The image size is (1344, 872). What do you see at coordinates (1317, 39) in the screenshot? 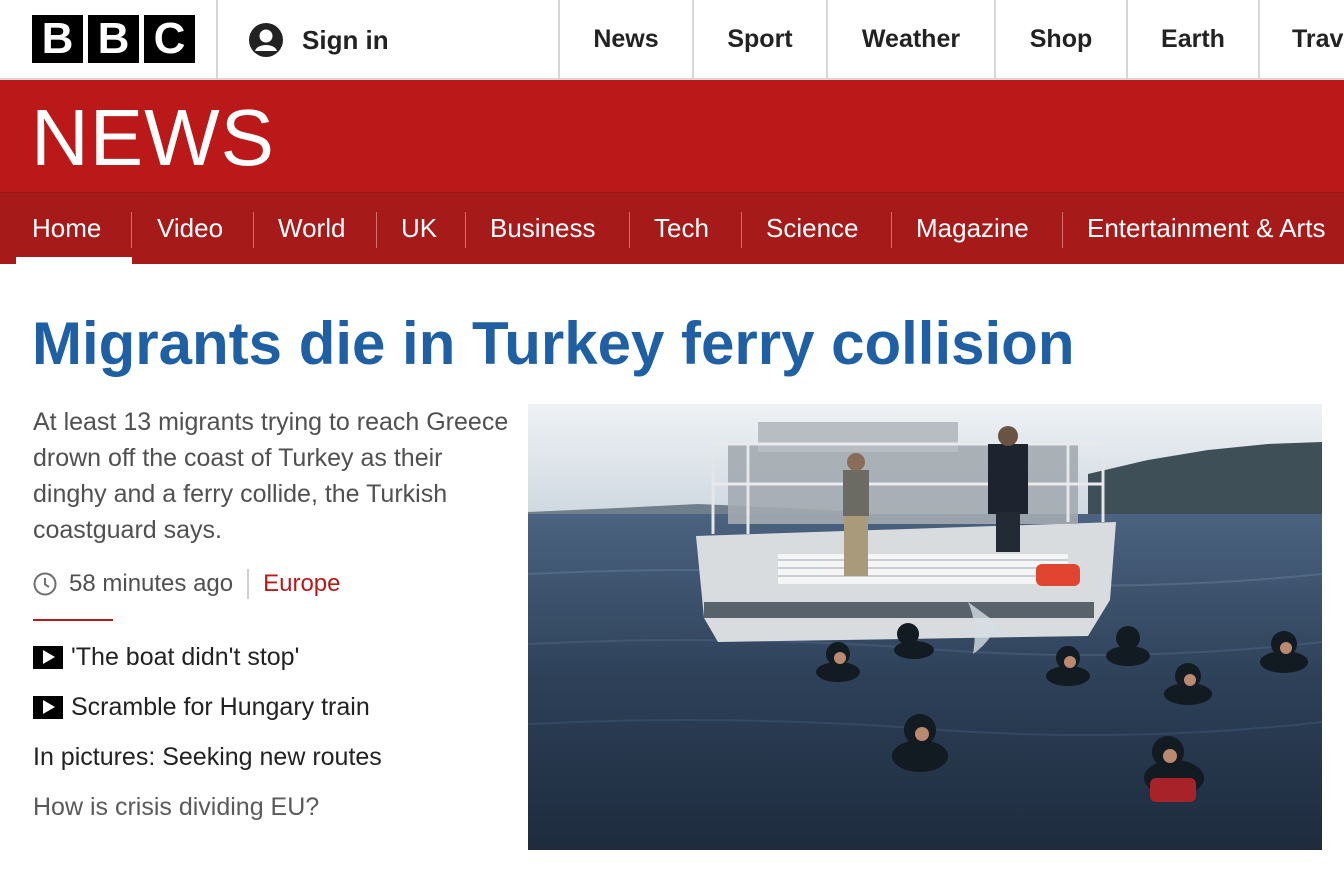
I see `topnav-travel: Trav` at bounding box center [1317, 39].